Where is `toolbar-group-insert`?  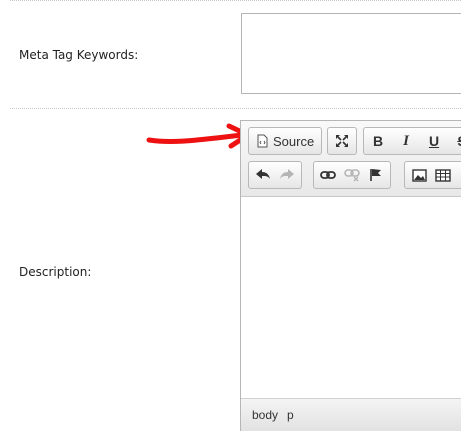 toolbar-group-insert is located at coordinates (432, 175).